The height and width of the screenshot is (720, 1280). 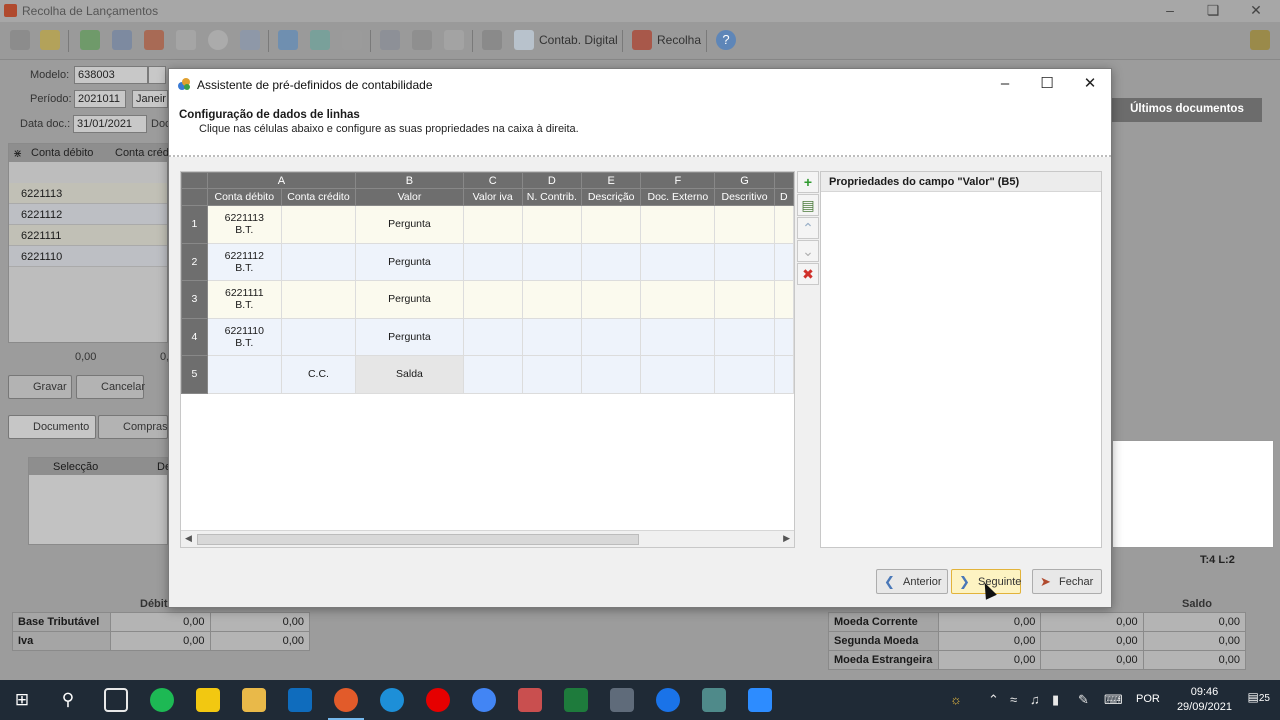 What do you see at coordinates (1047, 85) in the screenshot?
I see `dialog-maximize-icon: ☐` at bounding box center [1047, 85].